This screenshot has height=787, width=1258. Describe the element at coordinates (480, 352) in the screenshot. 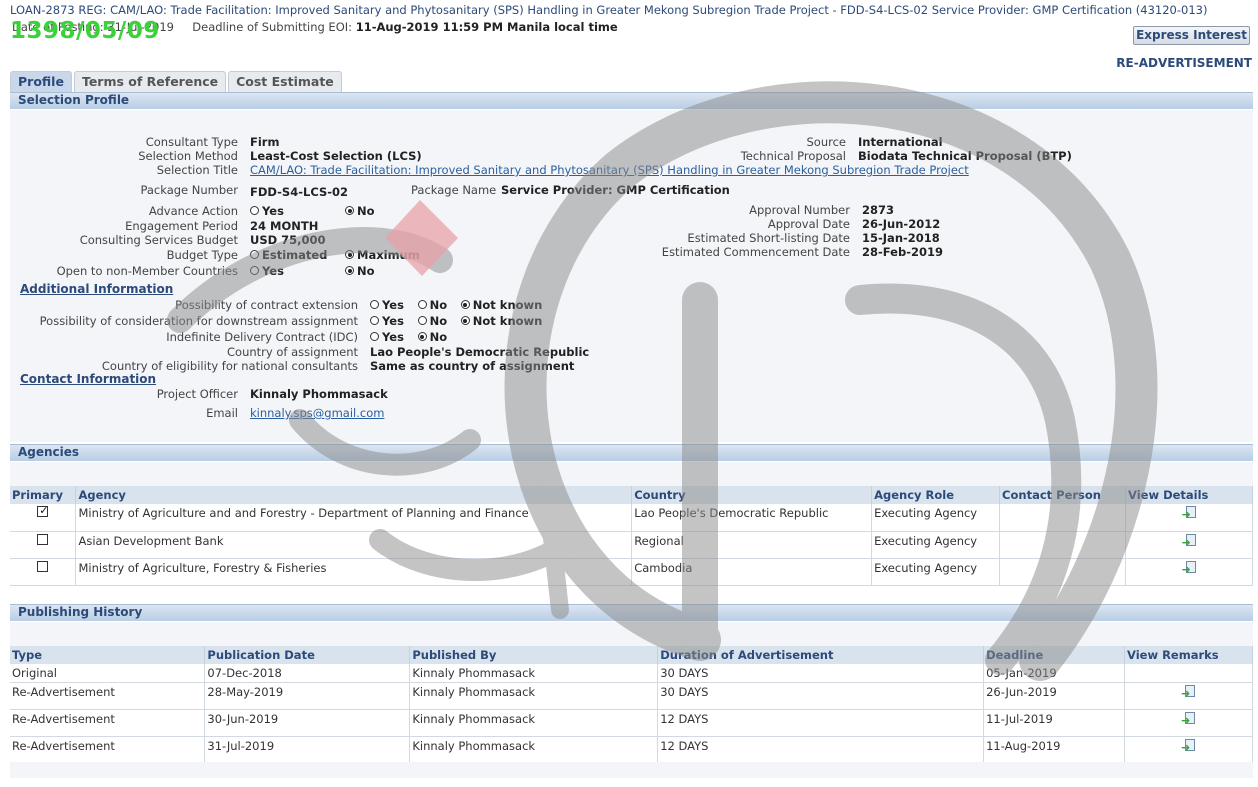

I see `country-assignment-value: Lao People's Democratic Republic` at that location.